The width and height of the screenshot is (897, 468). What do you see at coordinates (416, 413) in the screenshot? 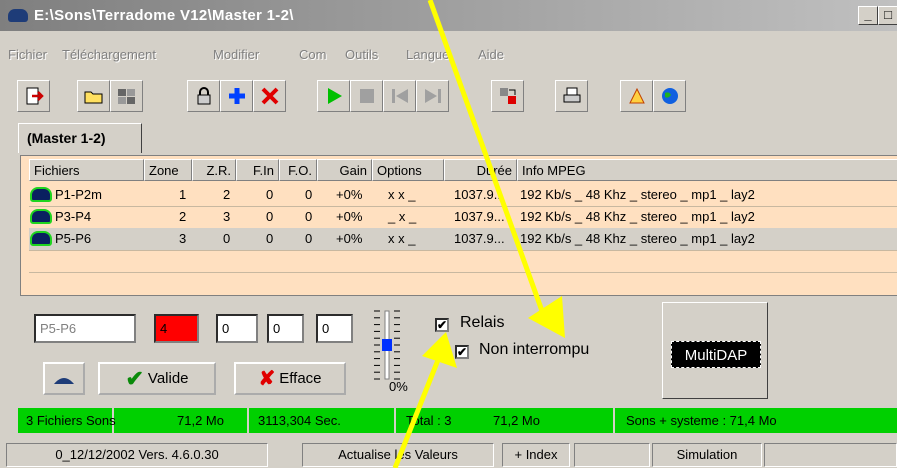
I see `arrow-line-bottom` at bounding box center [416, 413].